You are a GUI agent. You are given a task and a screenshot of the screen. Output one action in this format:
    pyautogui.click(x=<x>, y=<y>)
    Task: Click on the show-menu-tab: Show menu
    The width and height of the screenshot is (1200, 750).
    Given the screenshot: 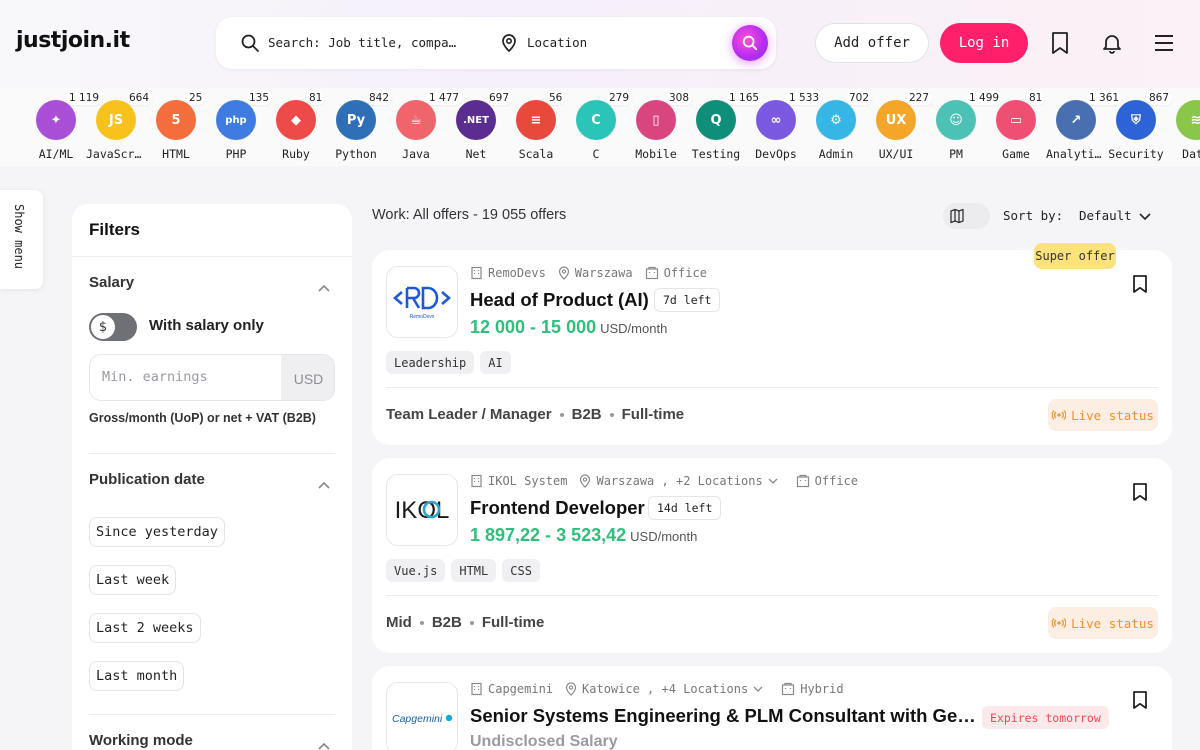 What is the action you would take?
    pyautogui.click(x=21, y=239)
    